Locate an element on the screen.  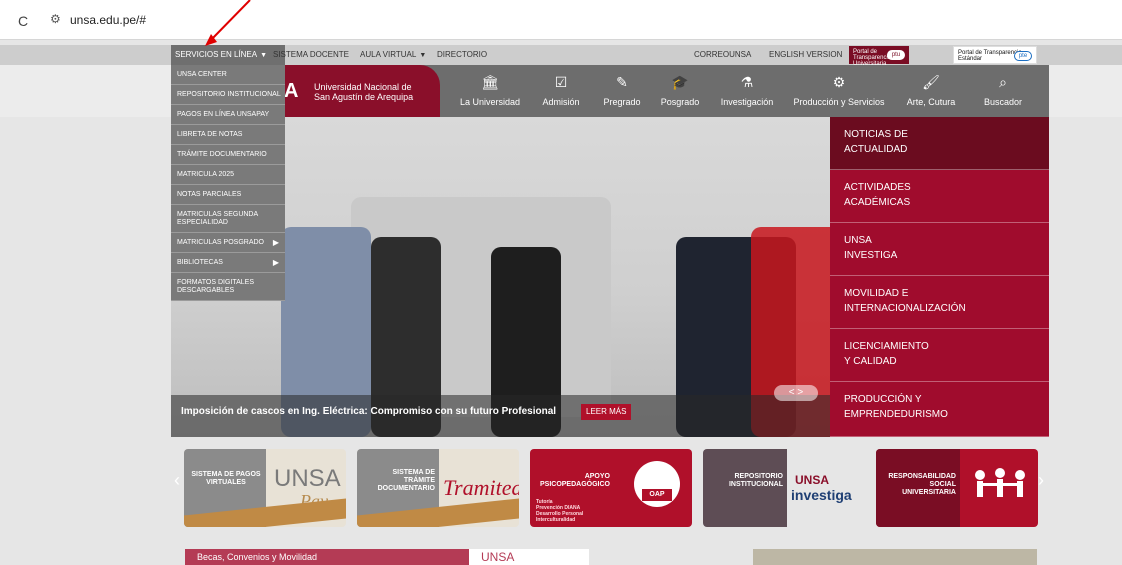
side-actividades-academicas: ACTIVIDADES ACADÉMICAS is located at coordinates (939, 196).